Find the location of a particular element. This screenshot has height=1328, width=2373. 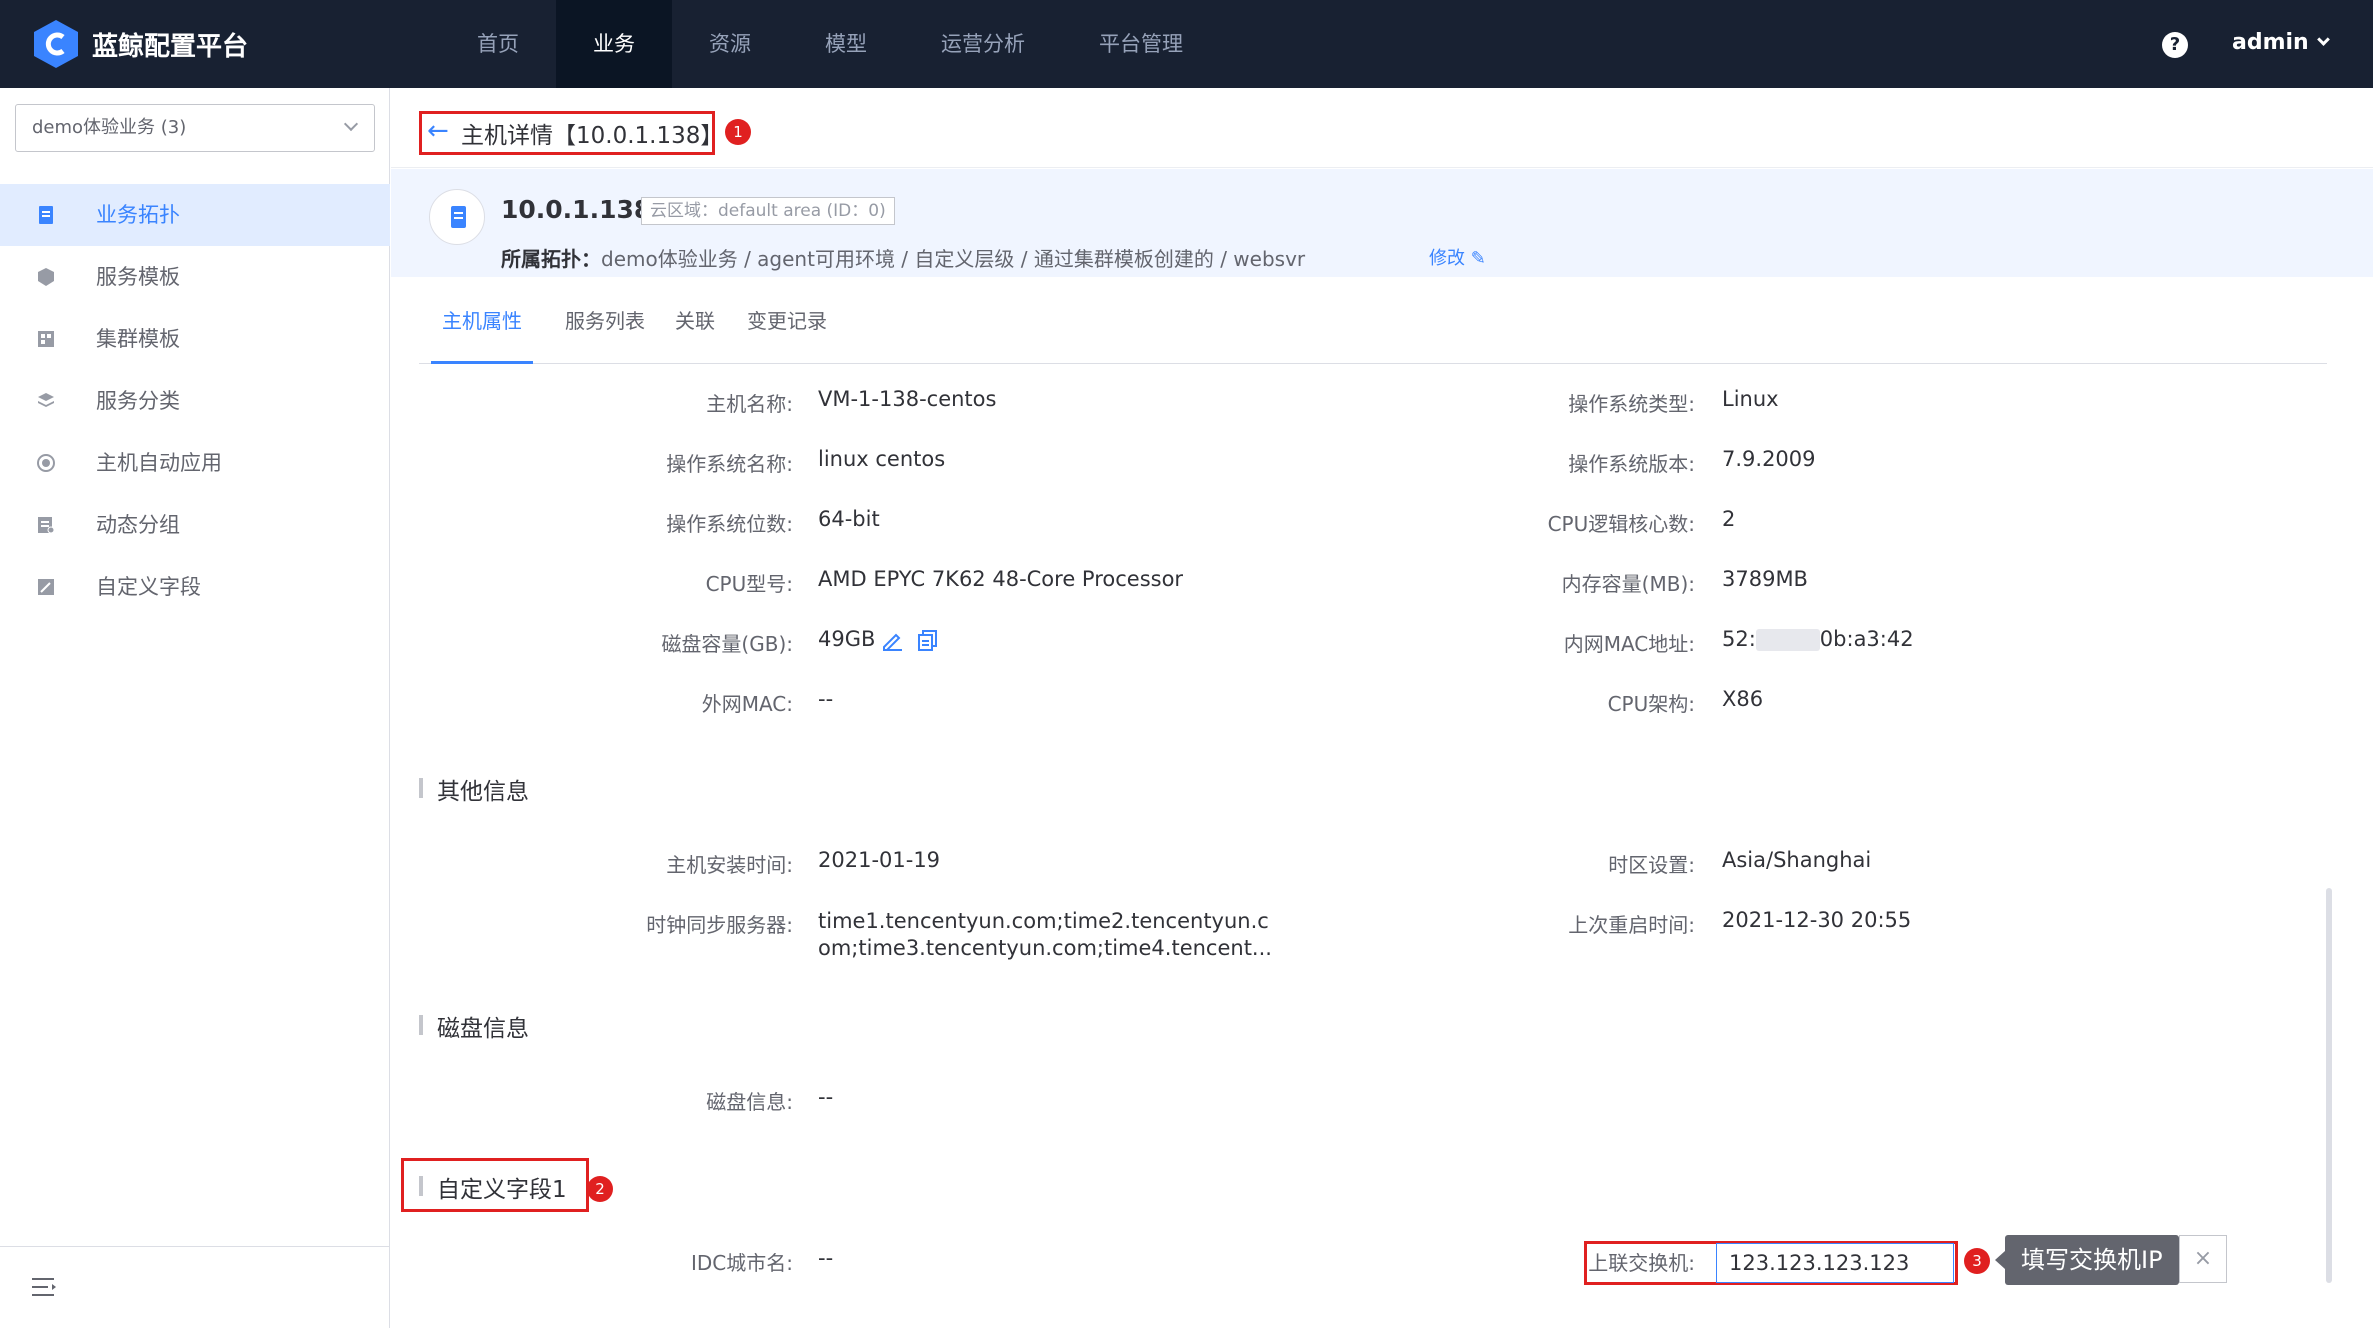

host-icon is located at coordinates (457, 217).